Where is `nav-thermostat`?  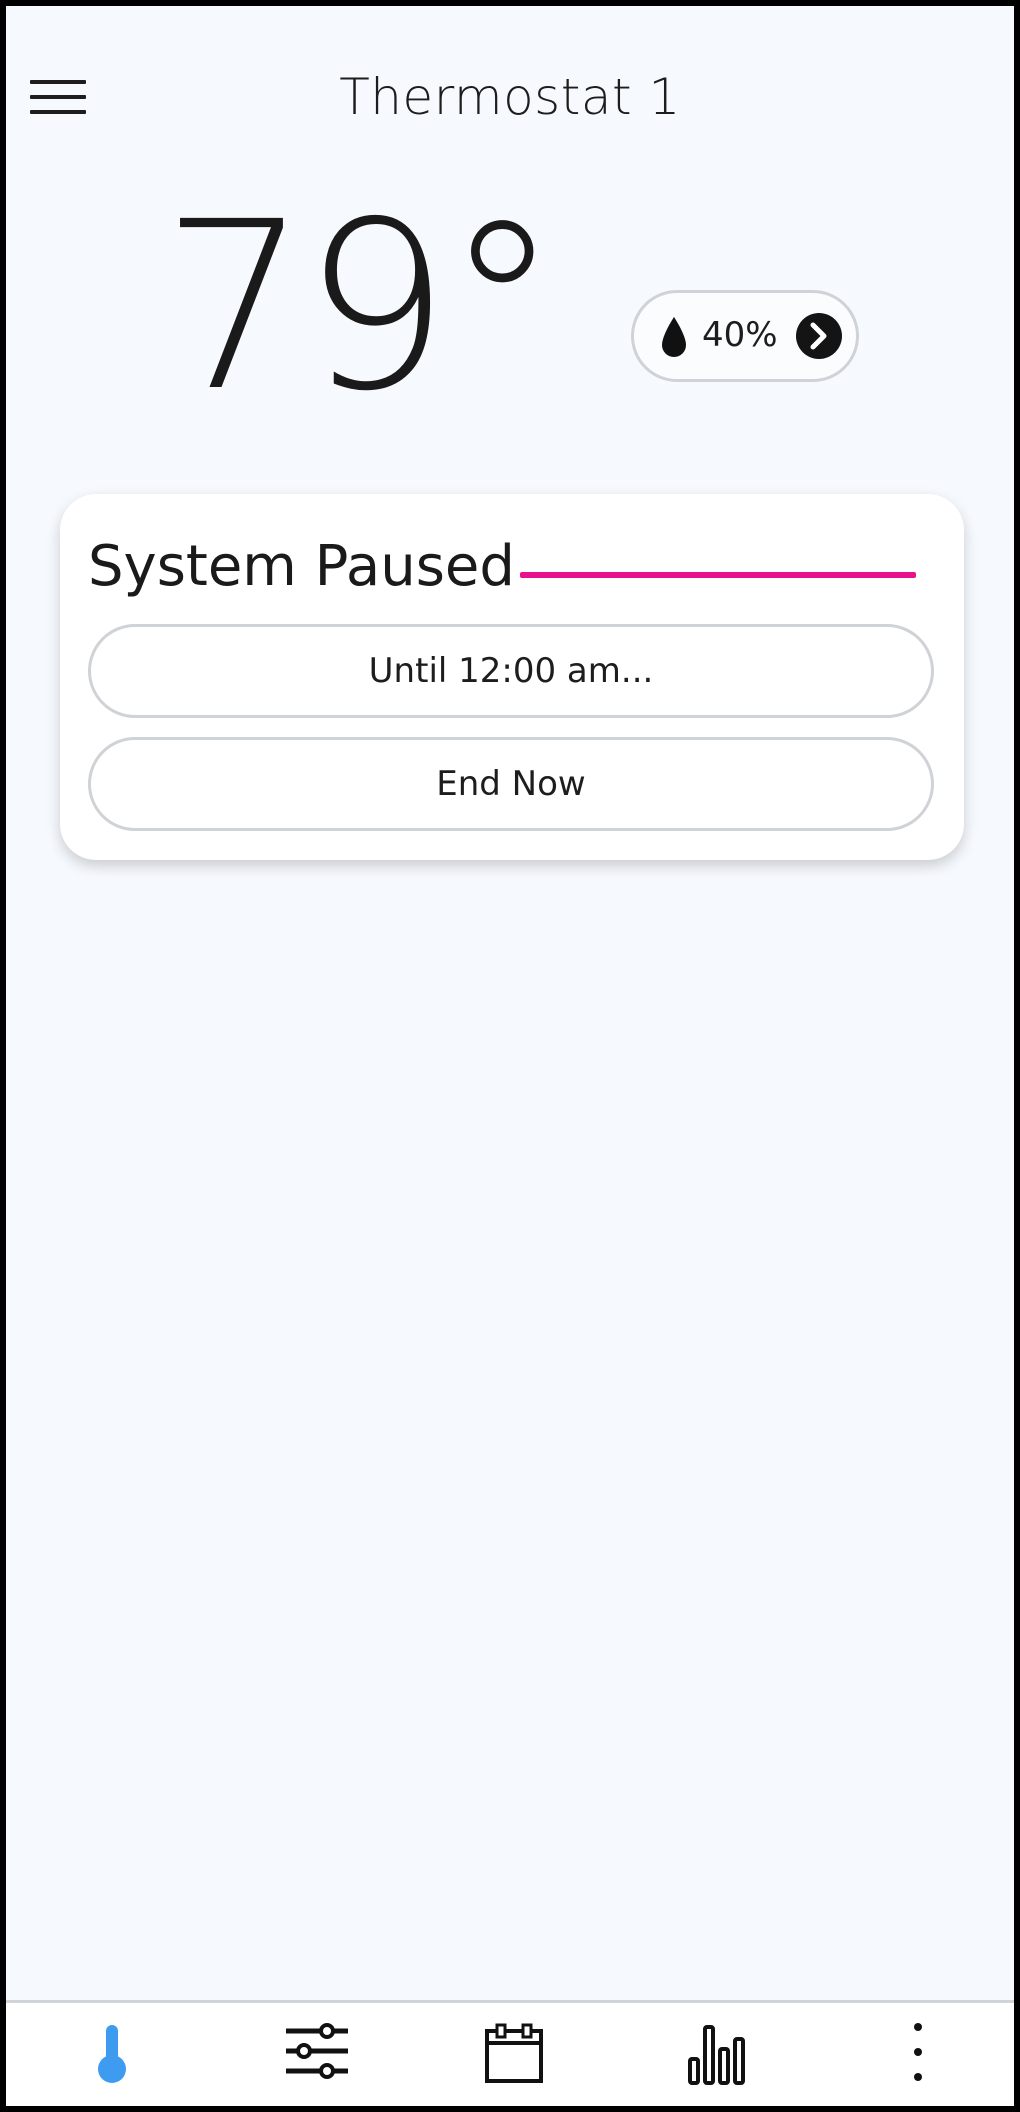 nav-thermostat is located at coordinates (112, 2054).